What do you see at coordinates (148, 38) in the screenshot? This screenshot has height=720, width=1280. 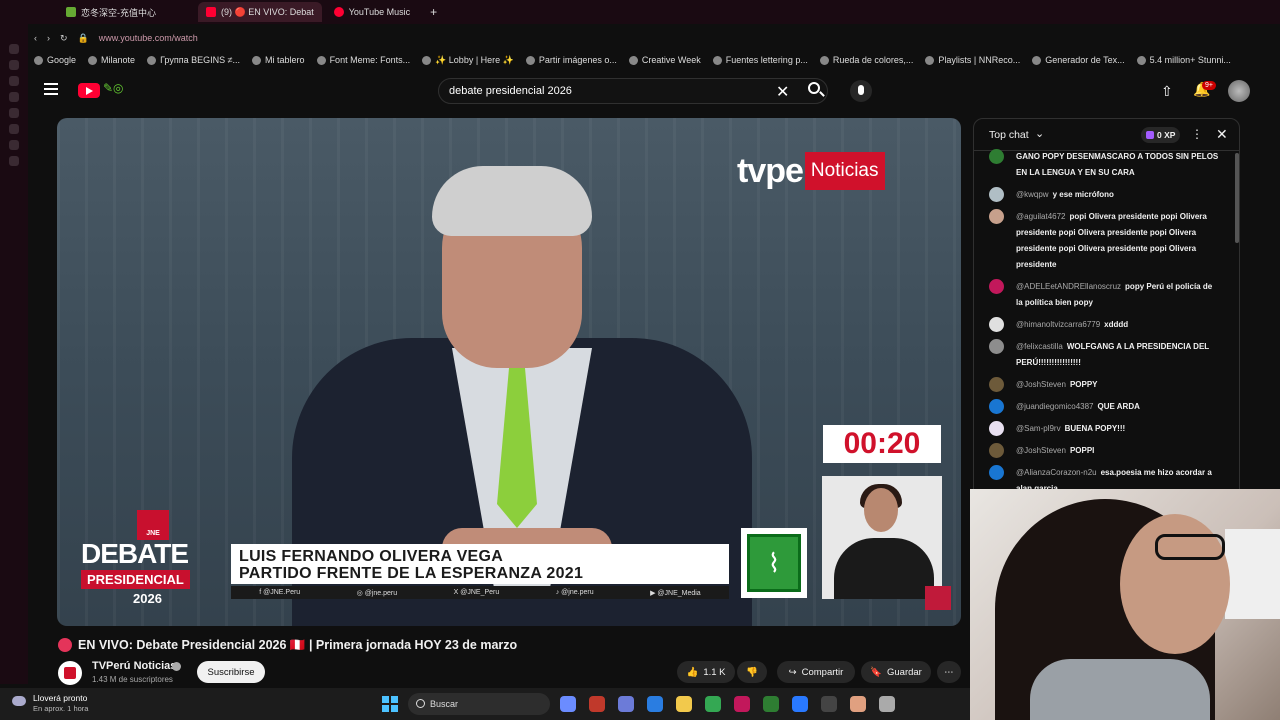 I see `url-field: www.youtube.com/watch` at bounding box center [148, 38].